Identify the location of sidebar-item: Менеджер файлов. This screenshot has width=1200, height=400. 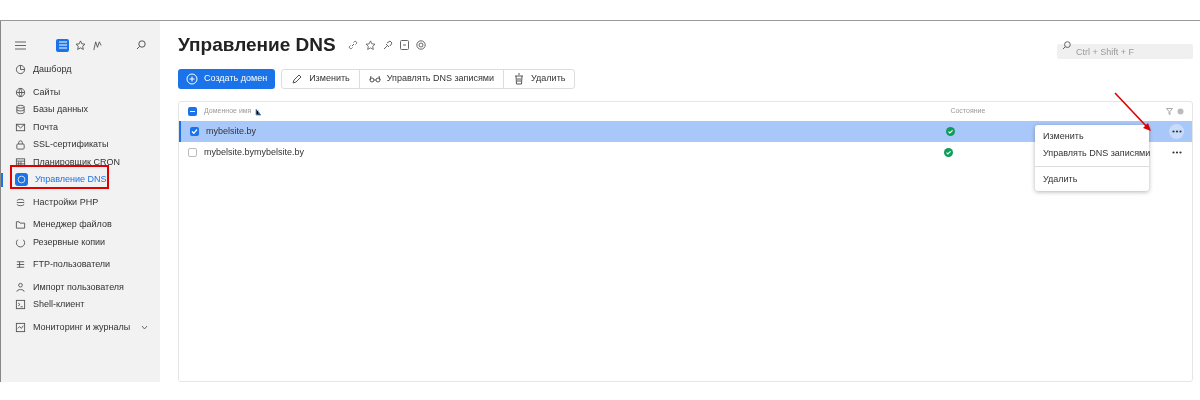
(72, 225).